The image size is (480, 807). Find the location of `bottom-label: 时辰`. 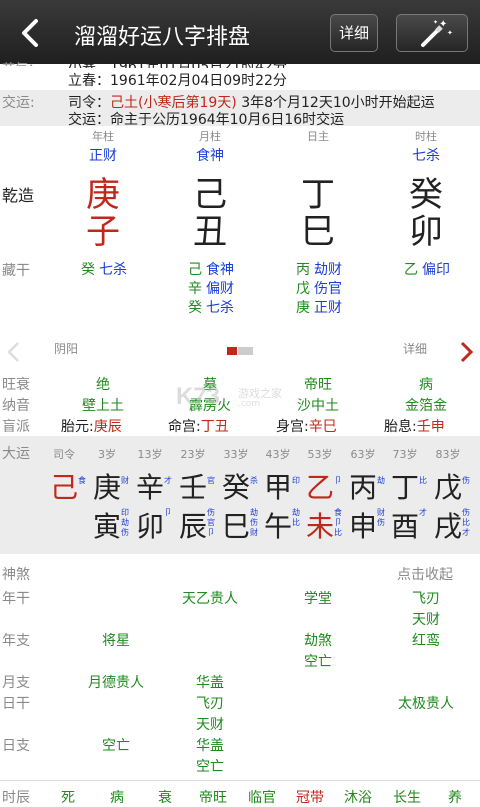

bottom-label: 时辰 is located at coordinates (16, 798).